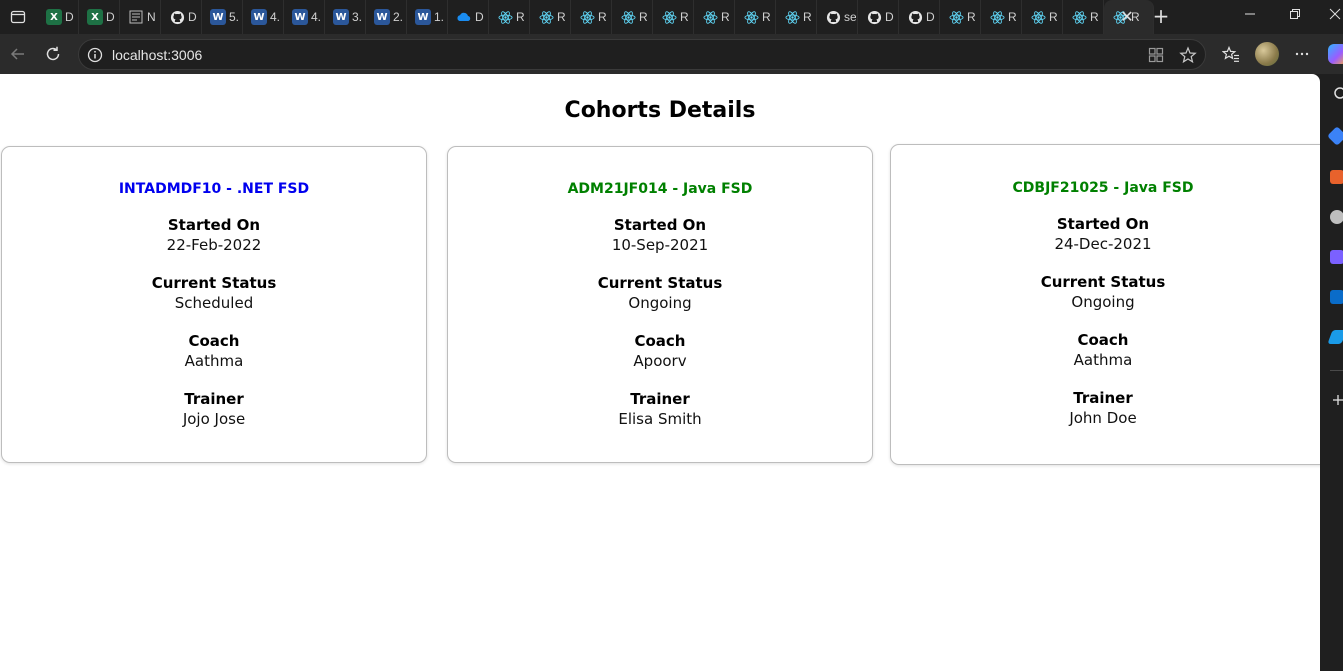  I want to click on favorite-star-icon, so click(1188, 55).